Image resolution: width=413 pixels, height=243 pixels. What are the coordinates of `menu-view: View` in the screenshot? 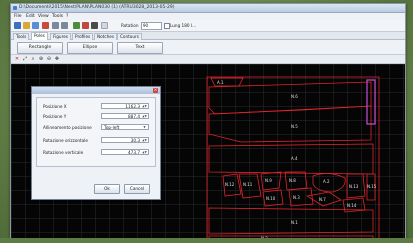 It's located at (43, 16).